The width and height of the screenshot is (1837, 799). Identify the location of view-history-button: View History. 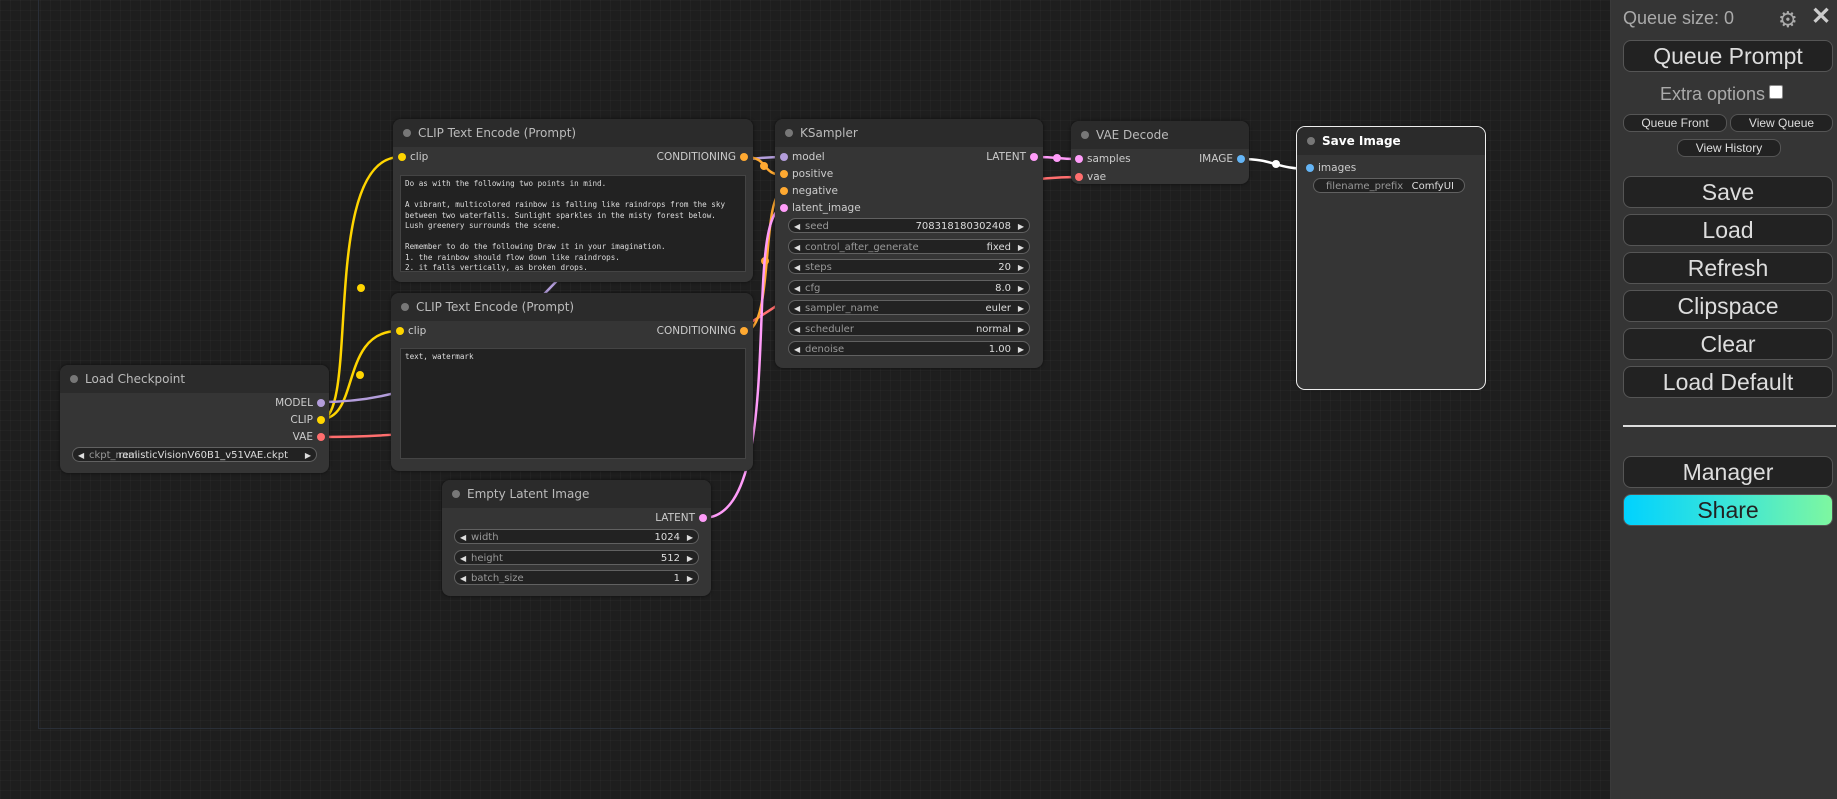
(1729, 148).